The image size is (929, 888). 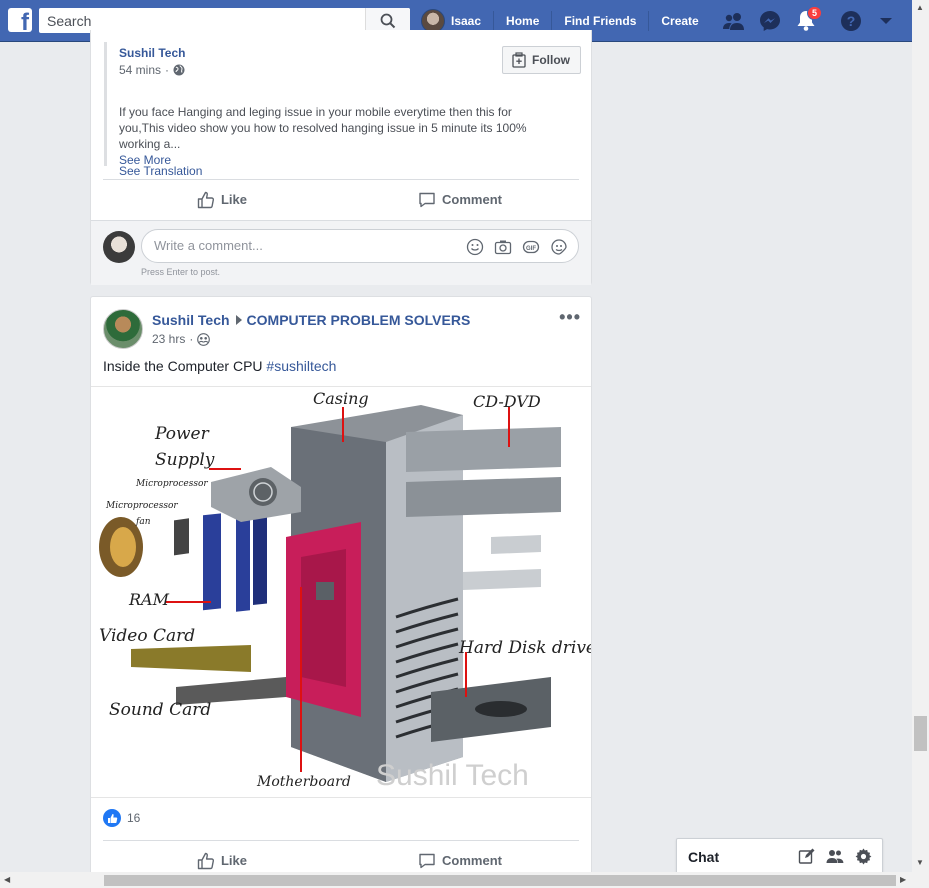 I want to click on post-action-bar: Like Comment, so click(x=341, y=199).